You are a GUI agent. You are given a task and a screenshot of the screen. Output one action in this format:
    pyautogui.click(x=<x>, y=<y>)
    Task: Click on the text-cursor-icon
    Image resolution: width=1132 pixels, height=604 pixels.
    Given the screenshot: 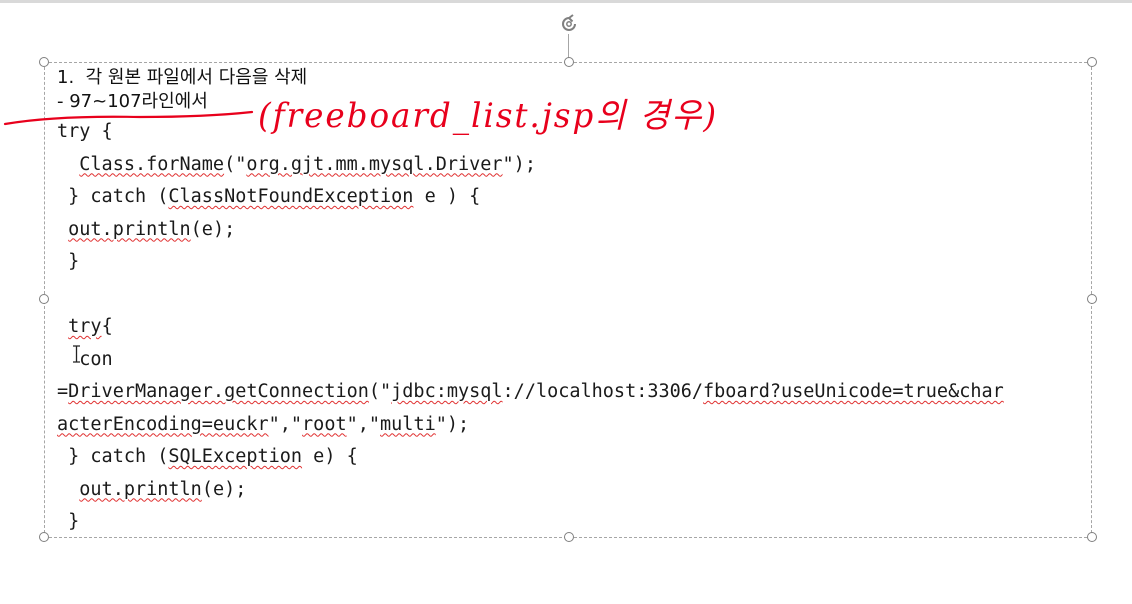 What is the action you would take?
    pyautogui.click(x=76, y=354)
    